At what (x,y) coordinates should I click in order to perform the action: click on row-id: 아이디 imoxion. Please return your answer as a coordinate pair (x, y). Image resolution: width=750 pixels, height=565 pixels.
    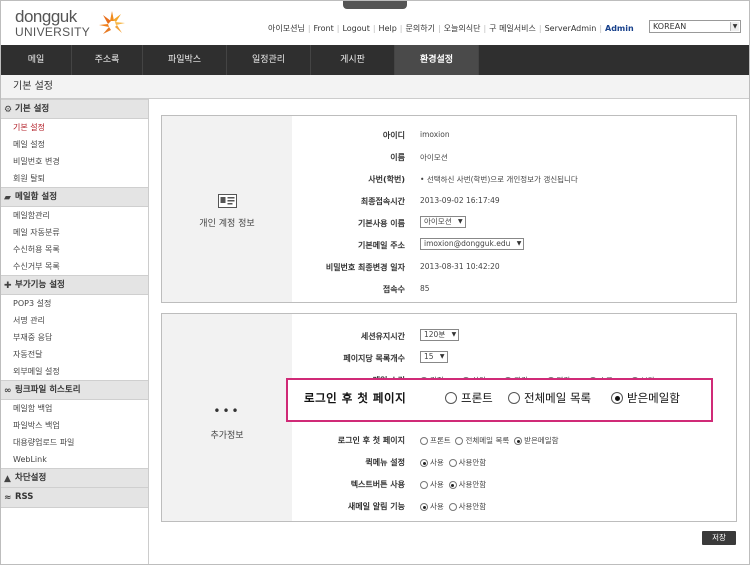
    Looking at the image, I should click on (416, 135).